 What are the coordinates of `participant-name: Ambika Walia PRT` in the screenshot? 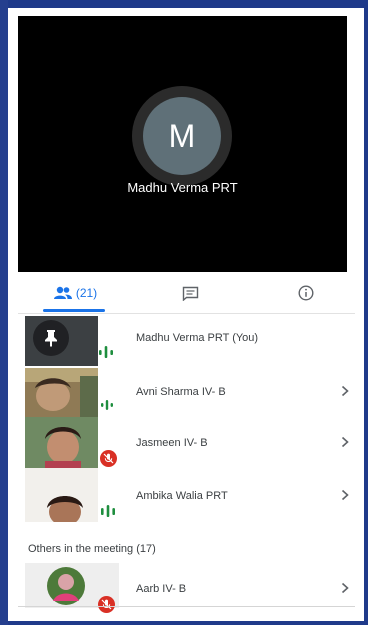 It's located at (182, 496).